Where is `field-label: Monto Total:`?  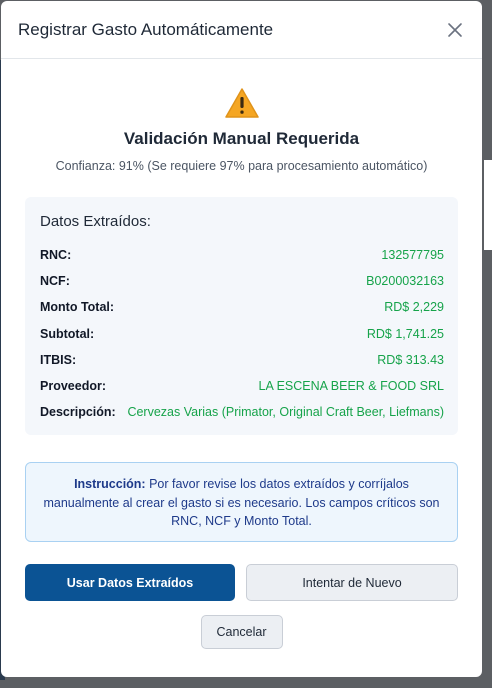 field-label: Monto Total: is located at coordinates (77, 307).